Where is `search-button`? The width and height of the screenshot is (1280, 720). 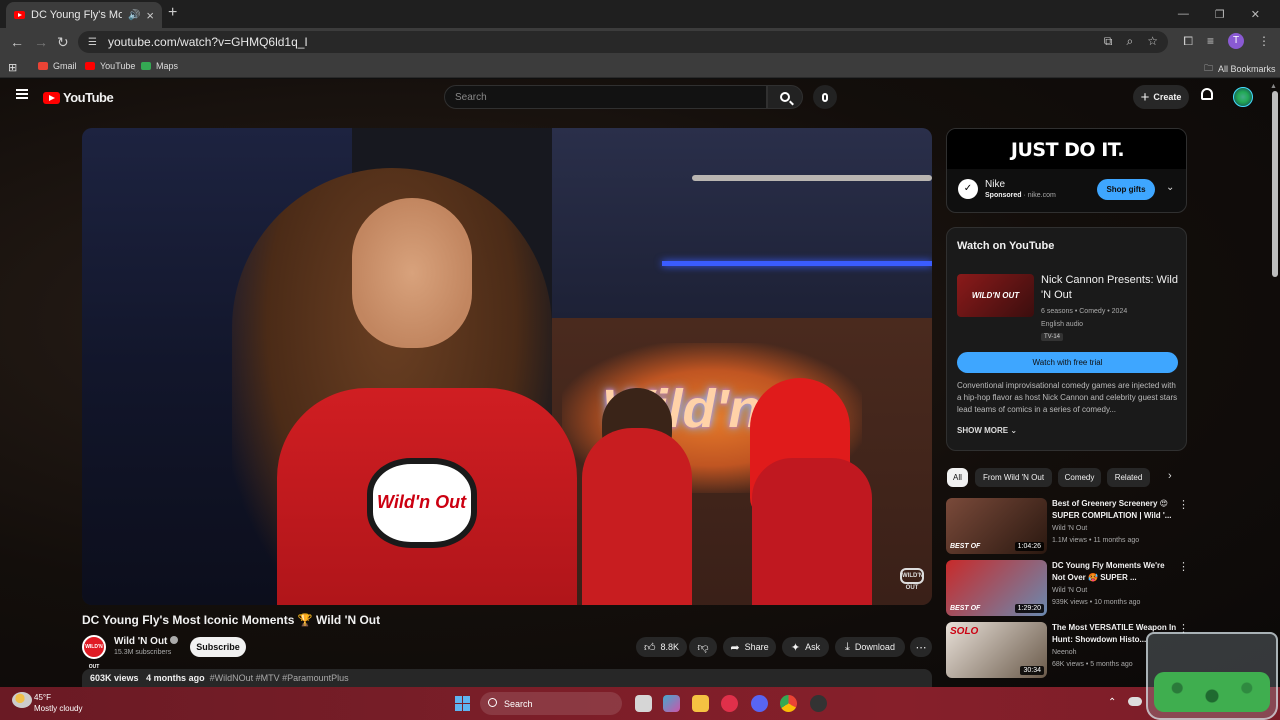 search-button is located at coordinates (785, 97).